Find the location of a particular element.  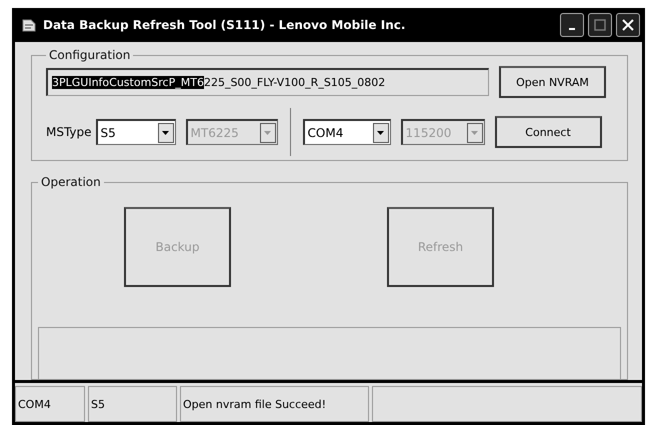

dropdown: COM4 is located at coordinates (346, 132).